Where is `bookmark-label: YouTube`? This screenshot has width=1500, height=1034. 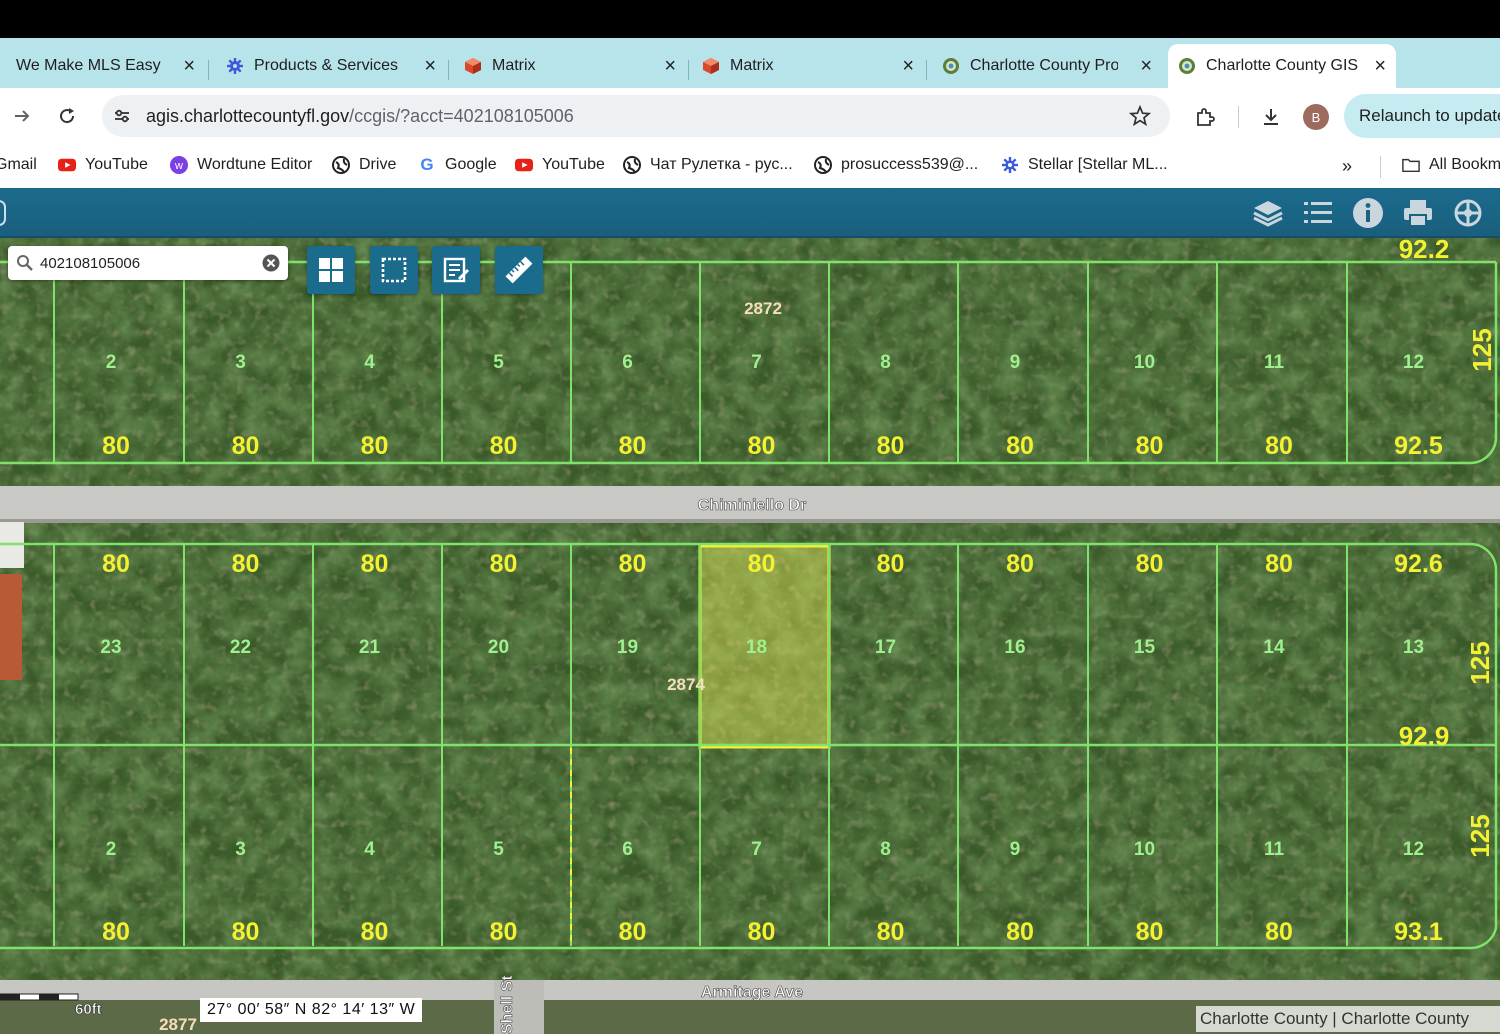
bookmark-label: YouTube is located at coordinates (573, 164).